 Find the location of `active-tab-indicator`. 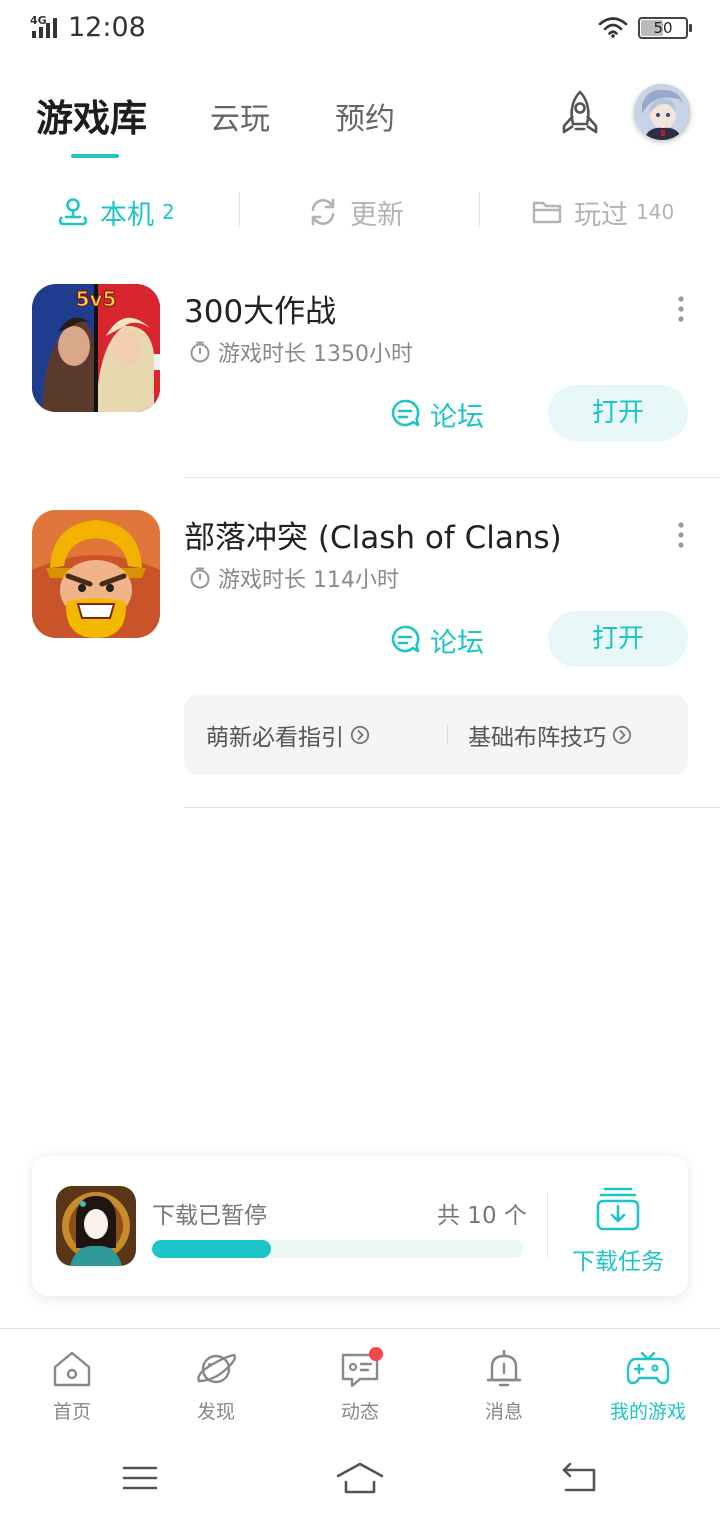

active-tab-indicator is located at coordinates (95, 156).